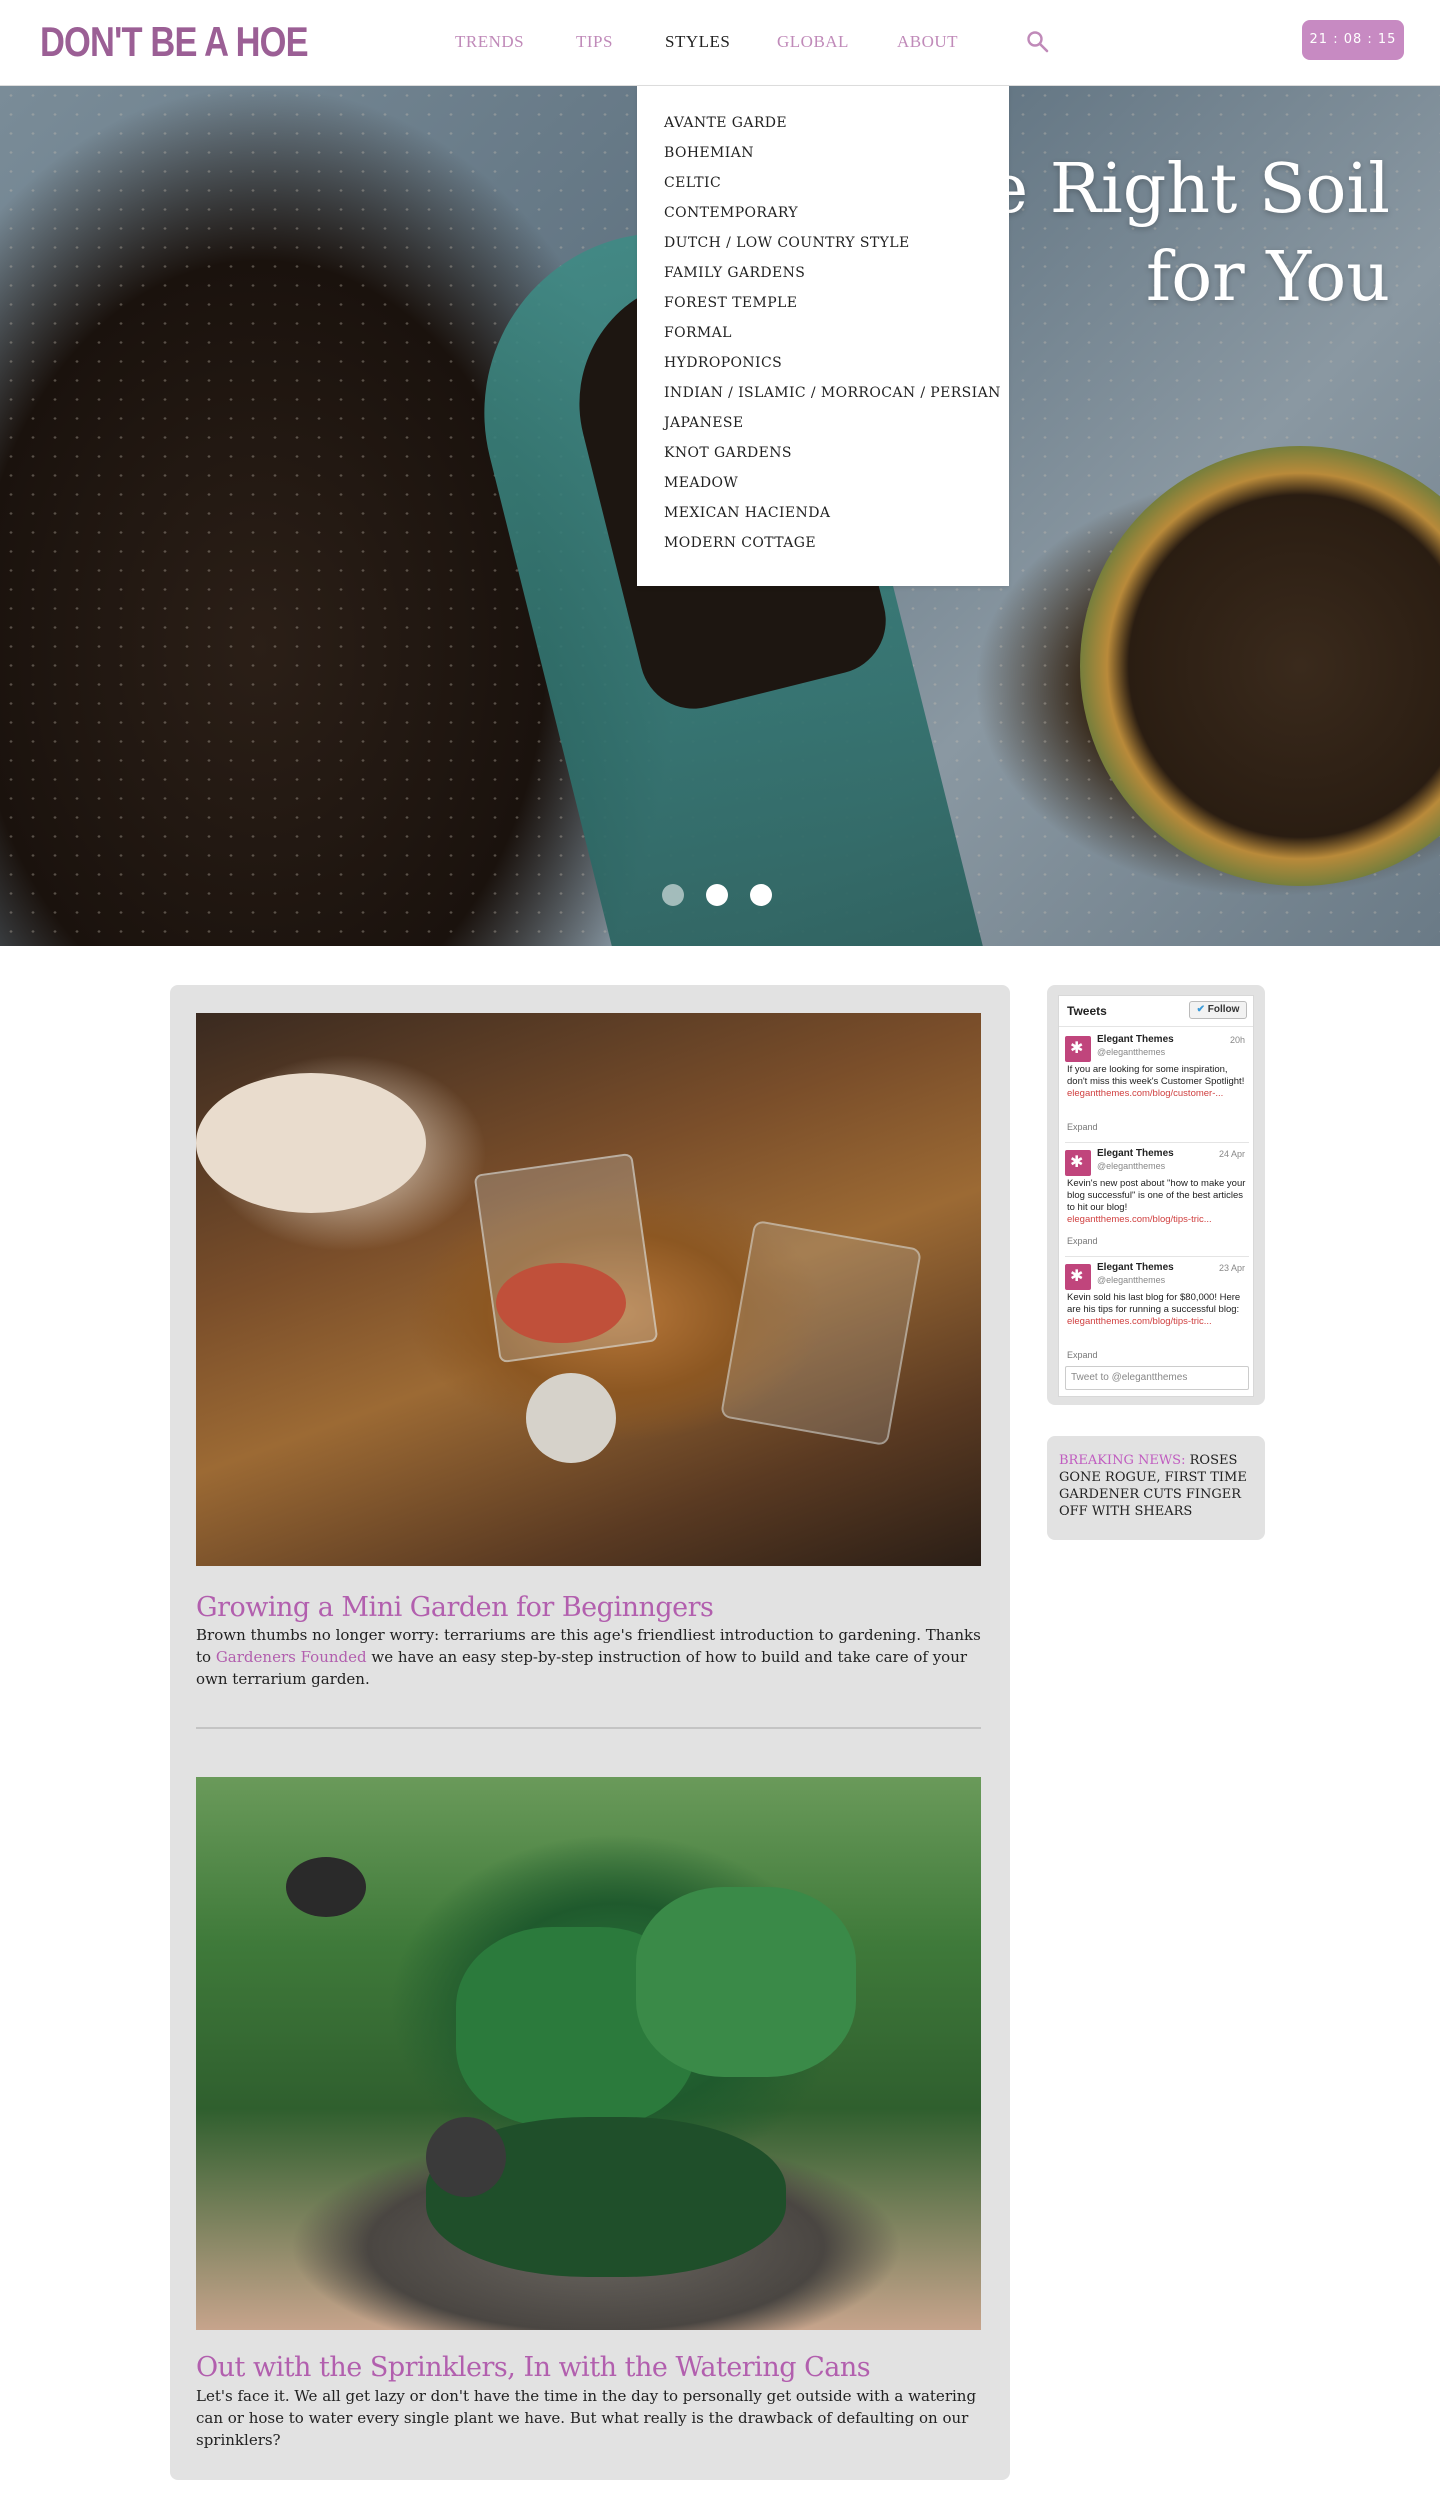  Describe the element at coordinates (836, 273) in the screenshot. I see `dropdown-item-family-gardens: FAMILY GARDENS` at that location.